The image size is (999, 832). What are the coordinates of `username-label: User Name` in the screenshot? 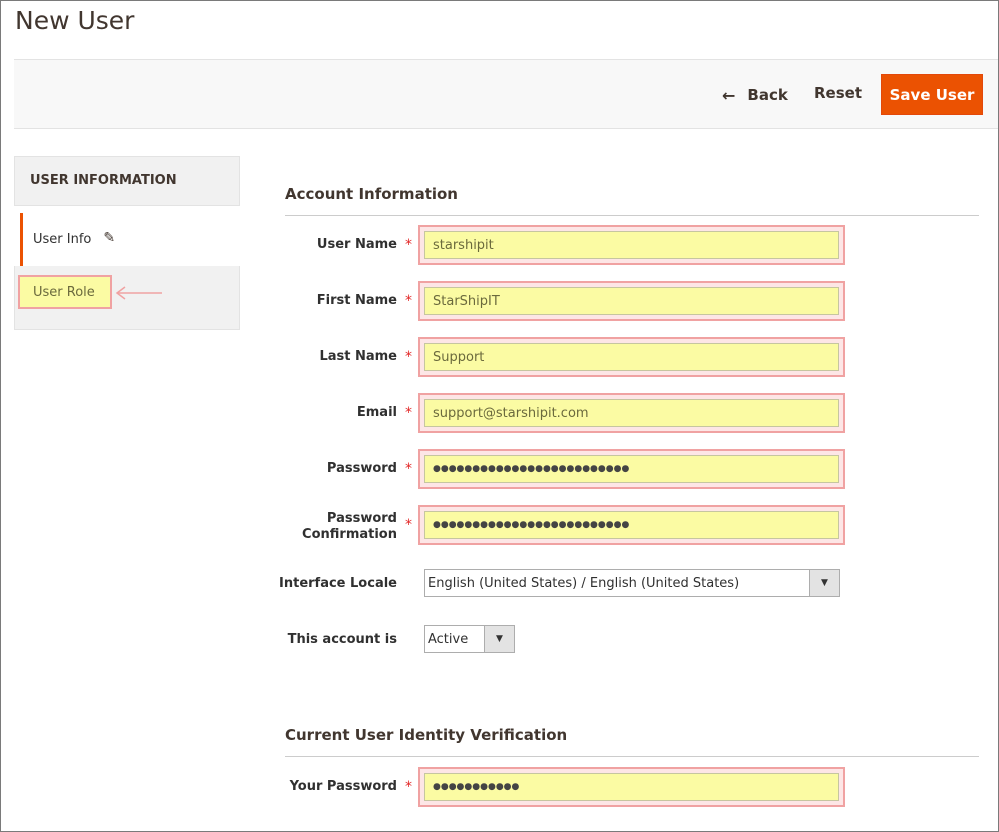 It's located at (356, 244).